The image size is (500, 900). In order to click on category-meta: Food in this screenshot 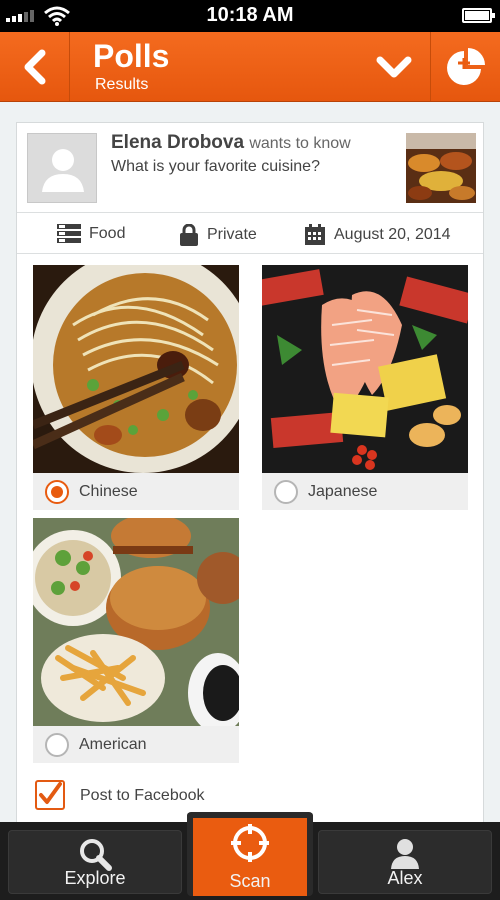, I will do `click(91, 234)`.